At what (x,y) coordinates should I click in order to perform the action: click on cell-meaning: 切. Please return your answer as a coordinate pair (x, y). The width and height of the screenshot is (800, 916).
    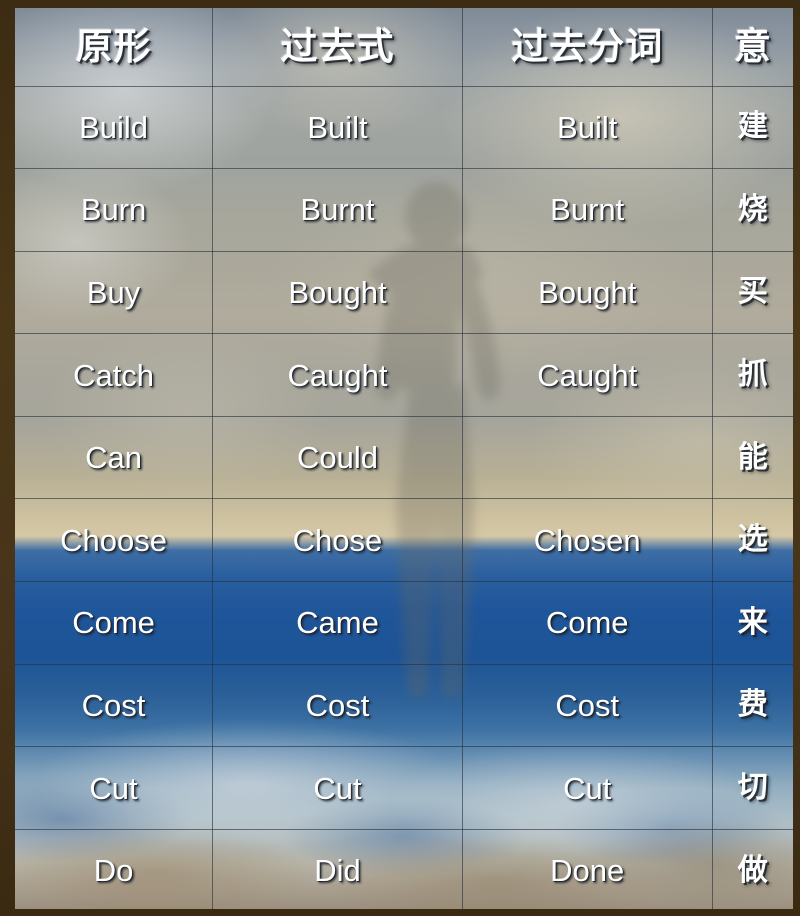
    Looking at the image, I should click on (752, 788).